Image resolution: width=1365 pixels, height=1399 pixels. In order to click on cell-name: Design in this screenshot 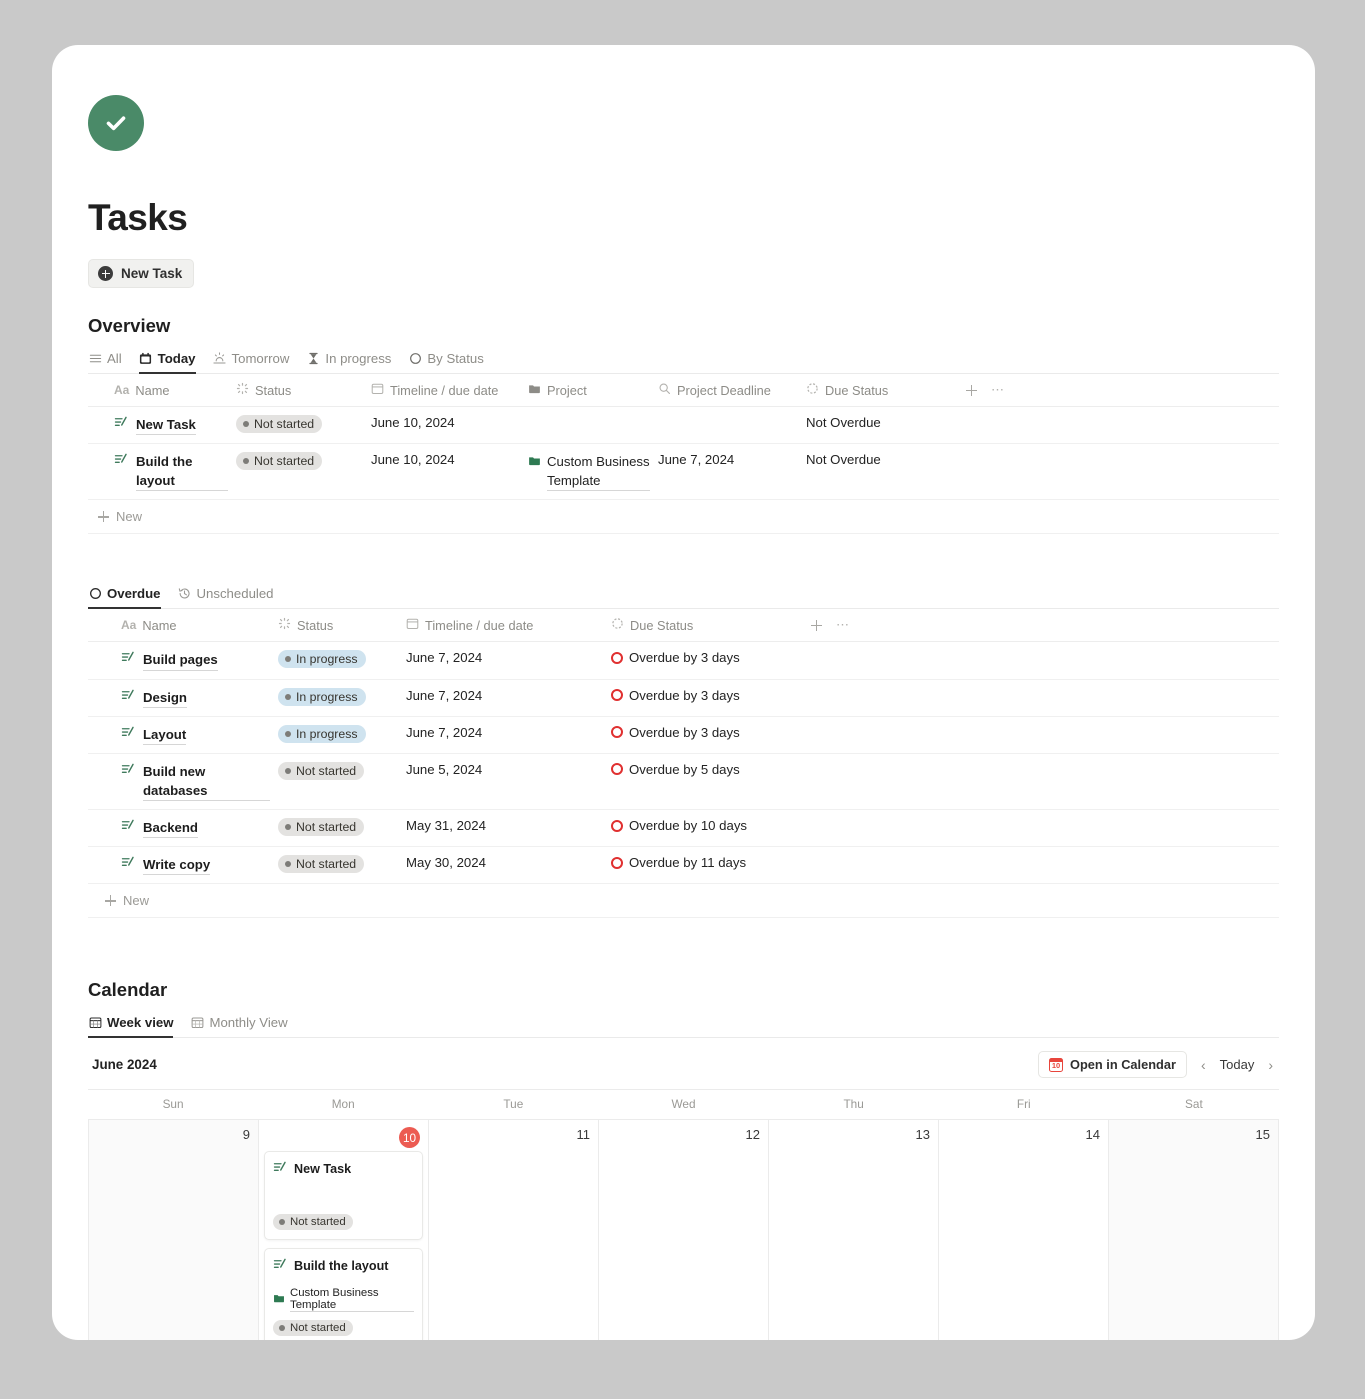, I will do `click(183, 698)`.